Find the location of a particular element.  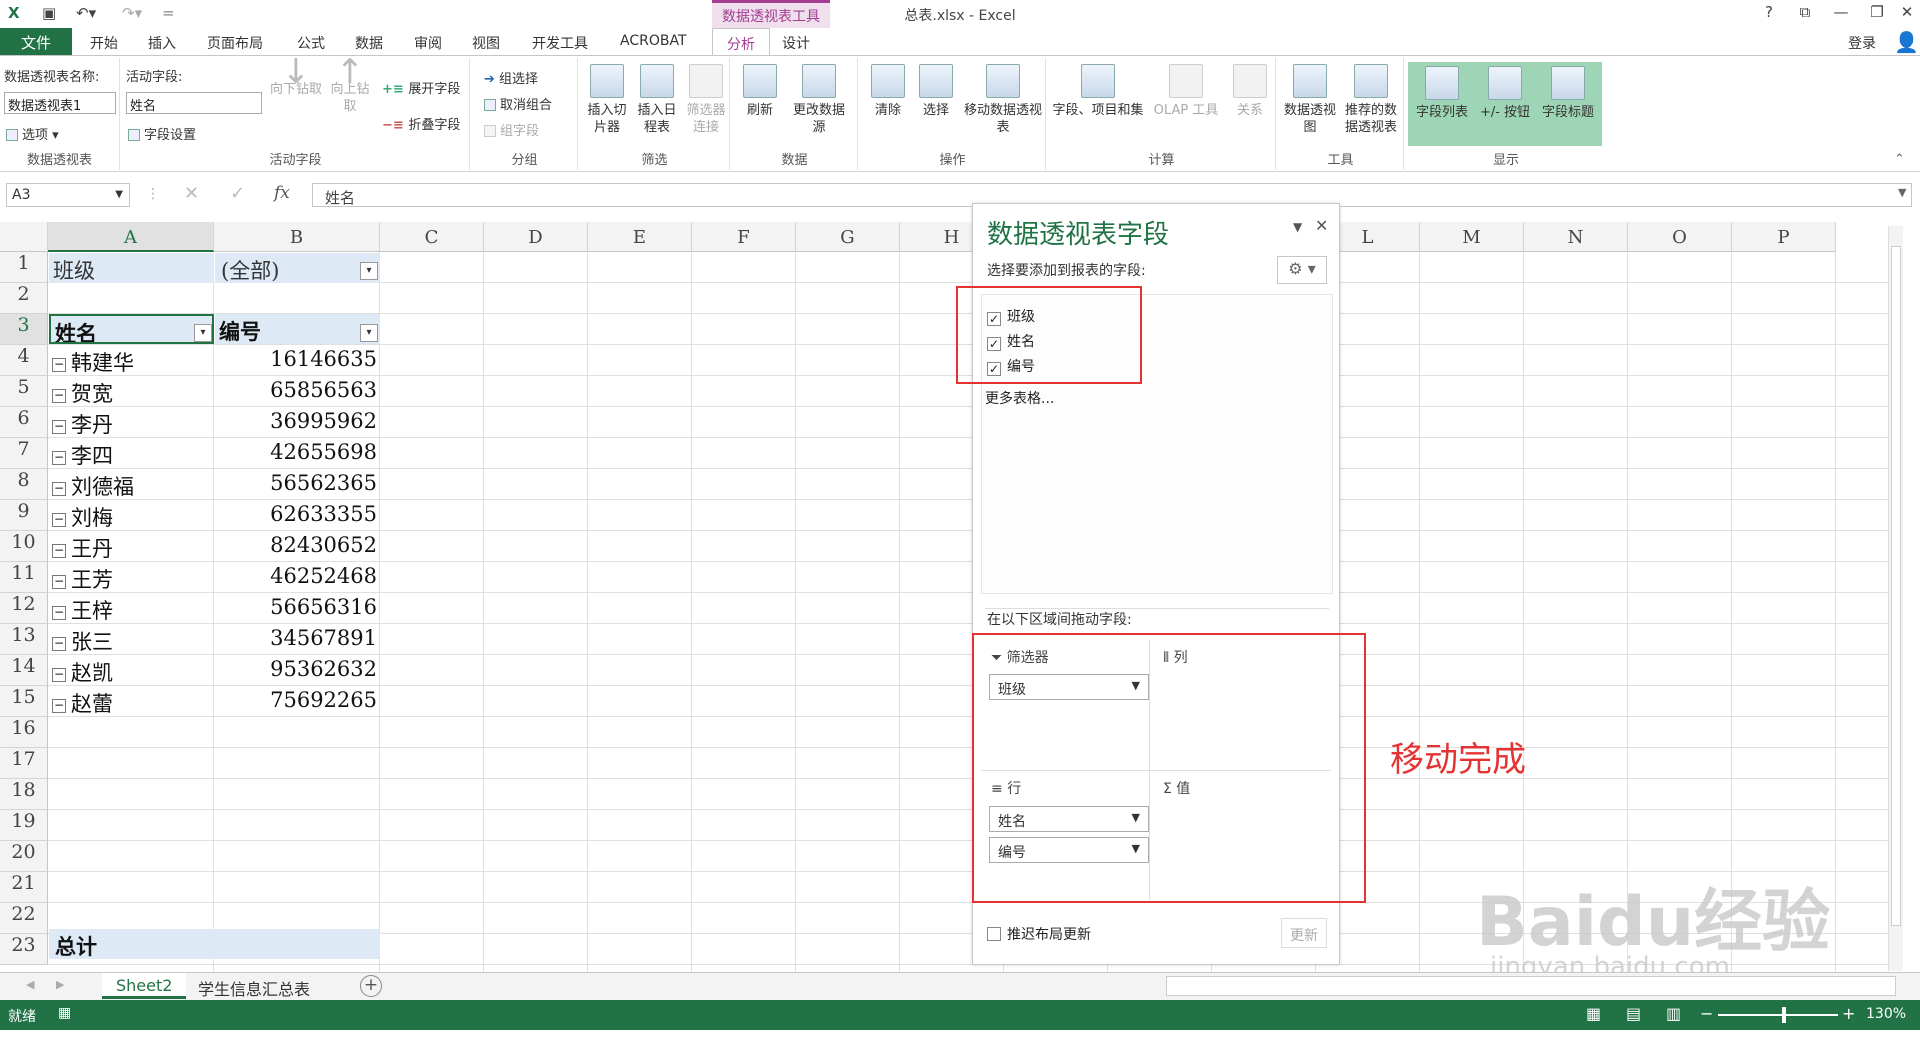

row-label-header: 姓名 is located at coordinates (131, 329).